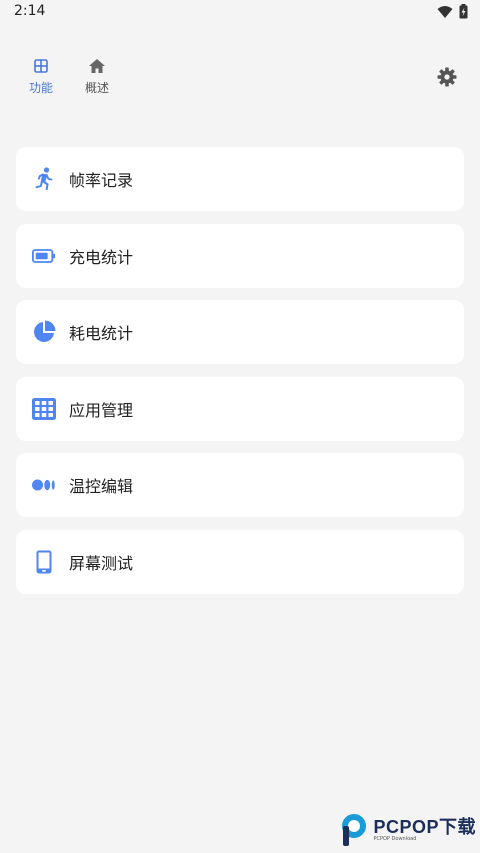 The width and height of the screenshot is (480, 853). I want to click on pcpop-logo-icon, so click(354, 830).